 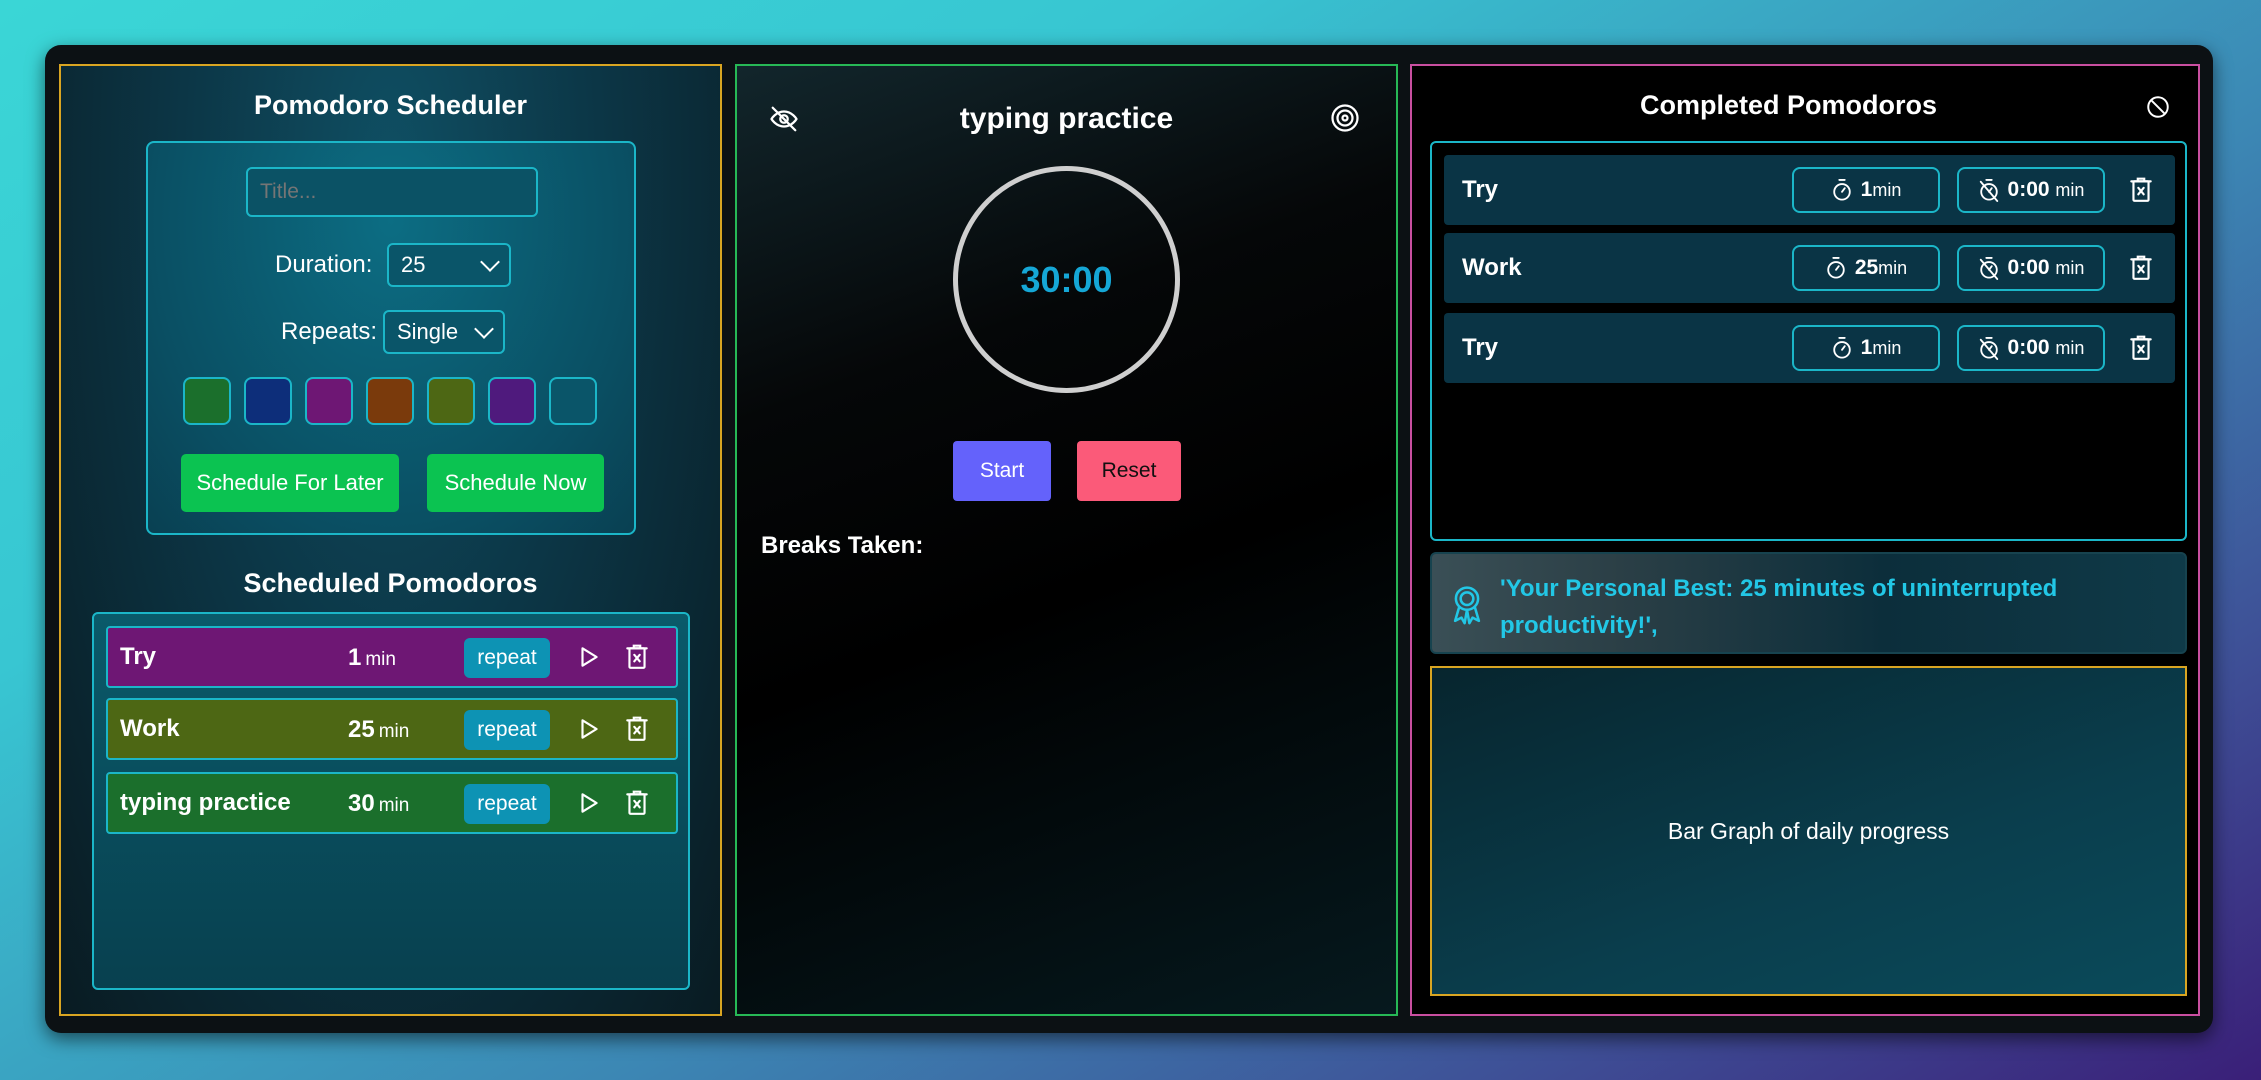 What do you see at coordinates (390, 583) in the screenshot?
I see `scheduled-heading: Scheduled Pomodoros` at bounding box center [390, 583].